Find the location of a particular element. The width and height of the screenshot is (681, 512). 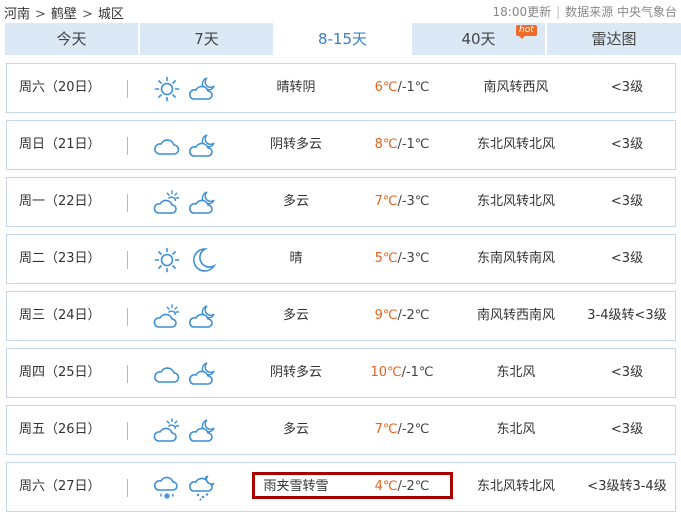

tab-radar: 雷达图 is located at coordinates (614, 39).